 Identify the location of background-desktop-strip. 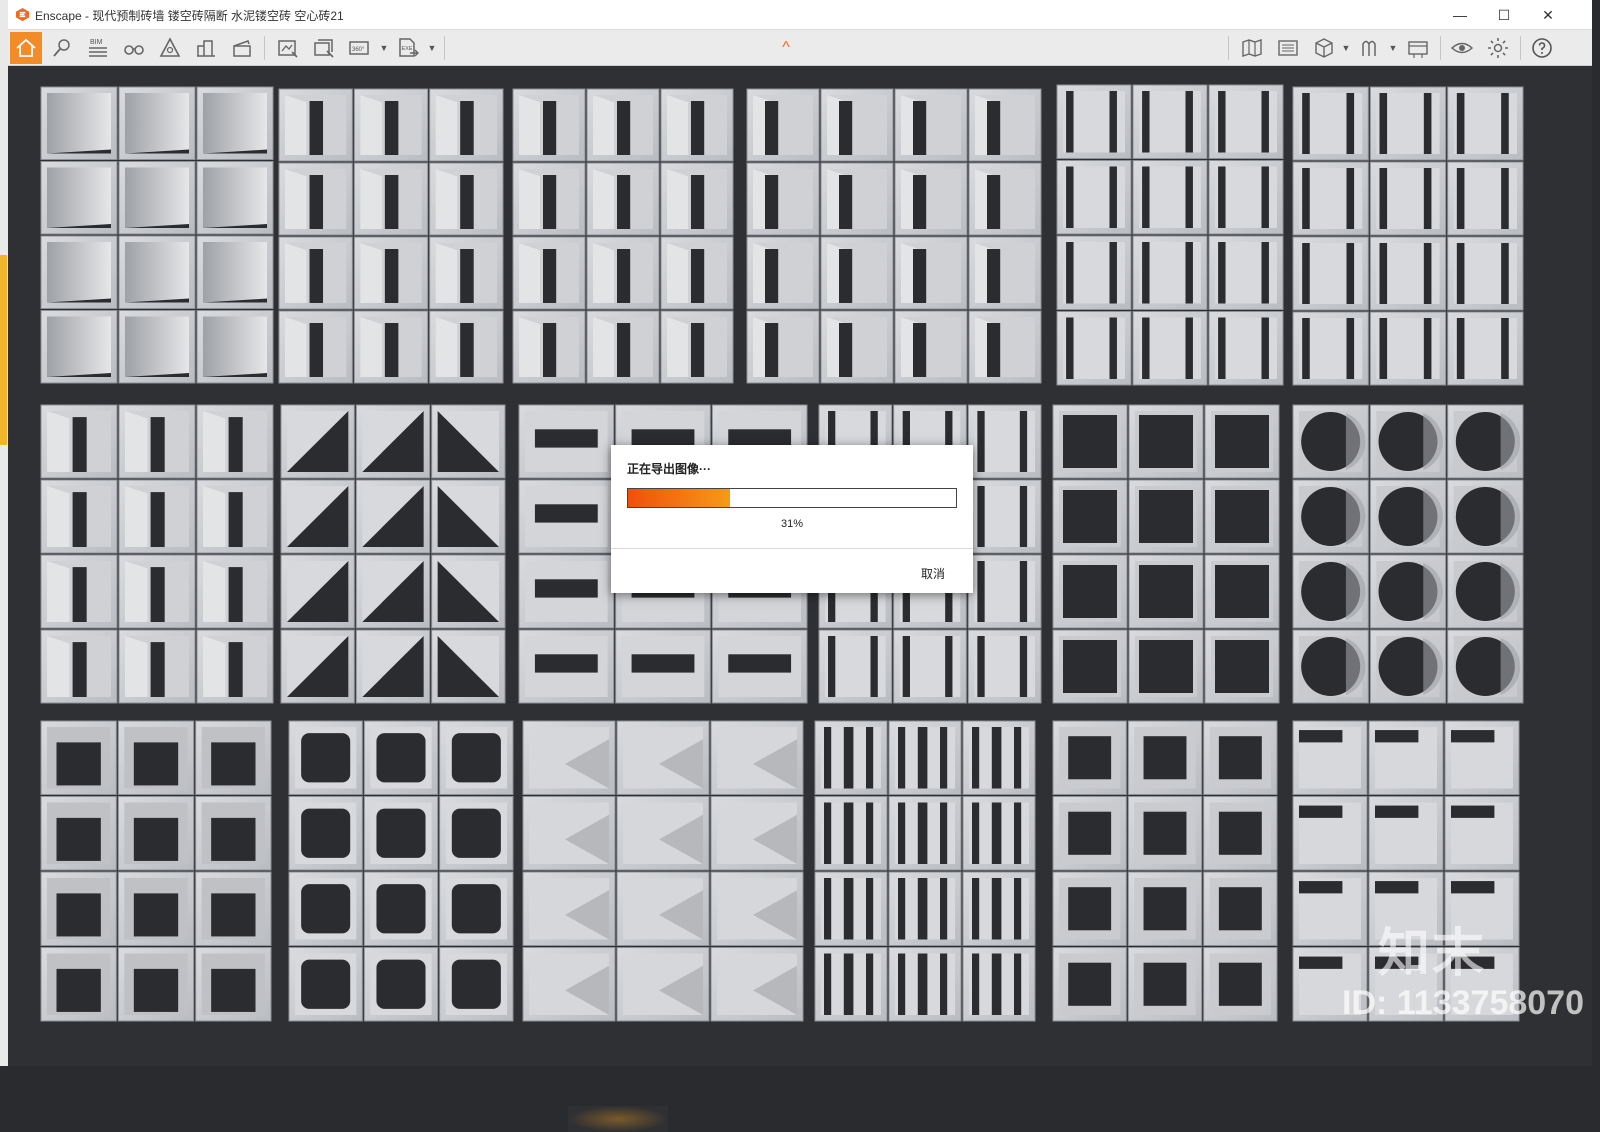
(4, 533).